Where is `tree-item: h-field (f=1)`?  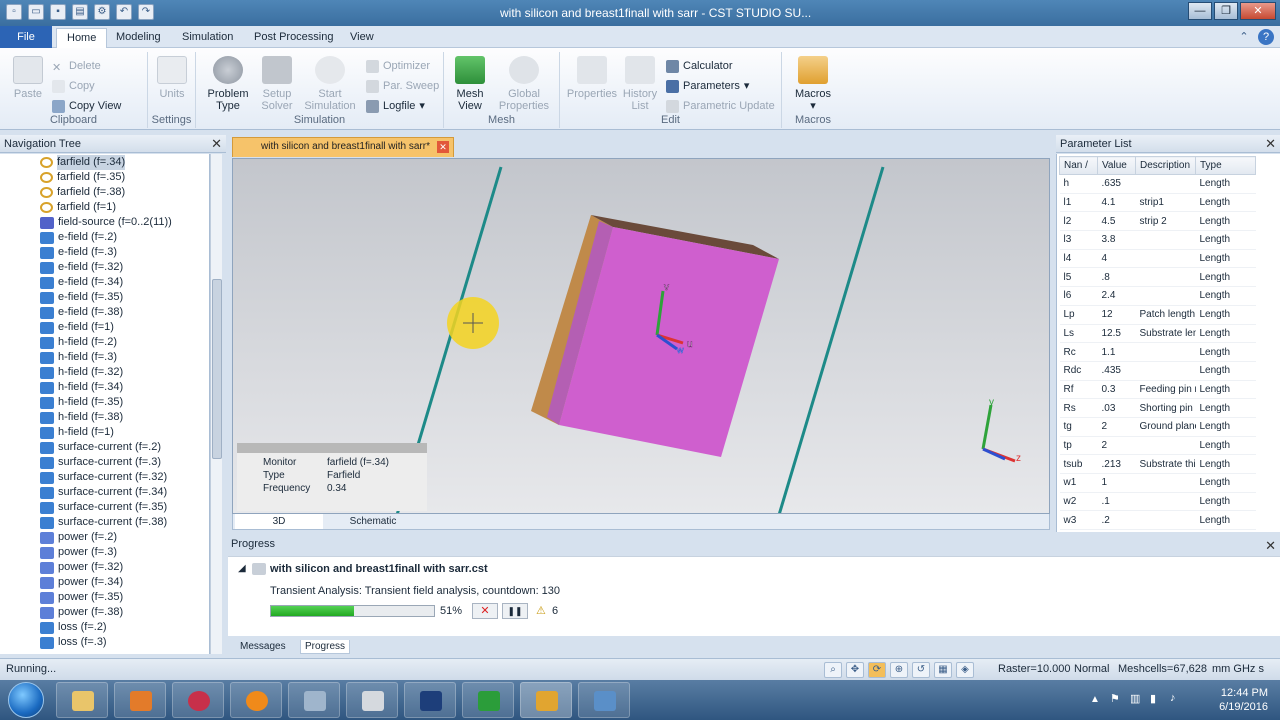 tree-item: h-field (f=1) is located at coordinates (77, 432).